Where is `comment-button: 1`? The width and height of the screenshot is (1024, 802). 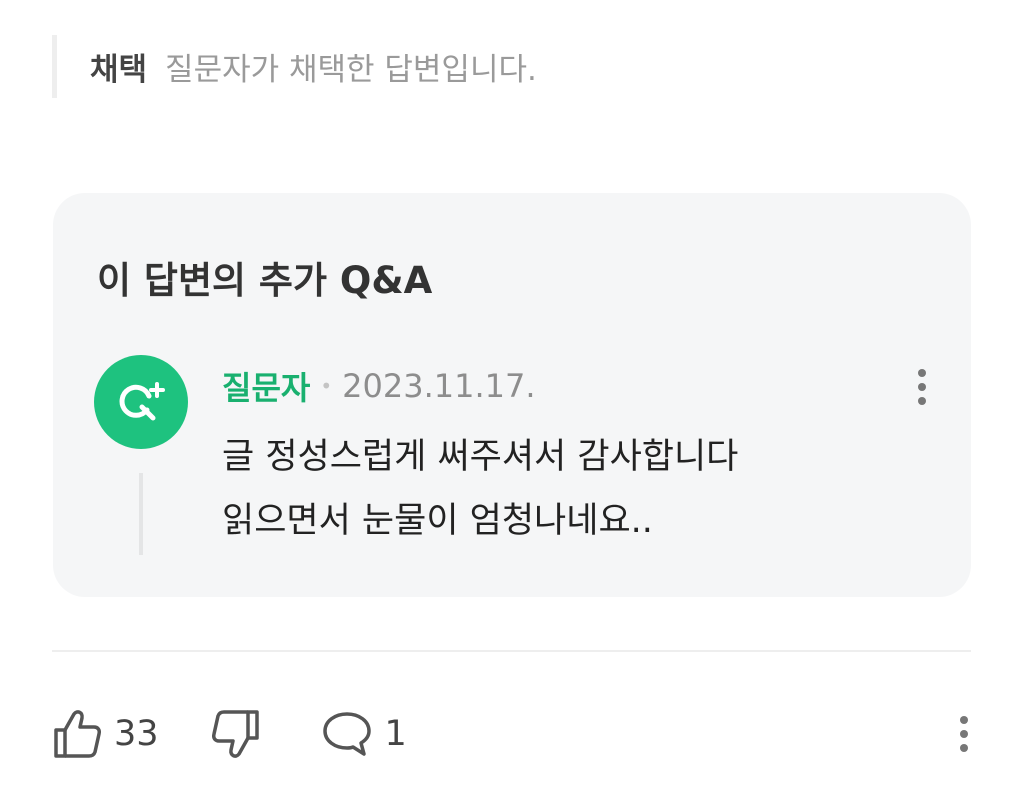 comment-button: 1 is located at coordinates (364, 734).